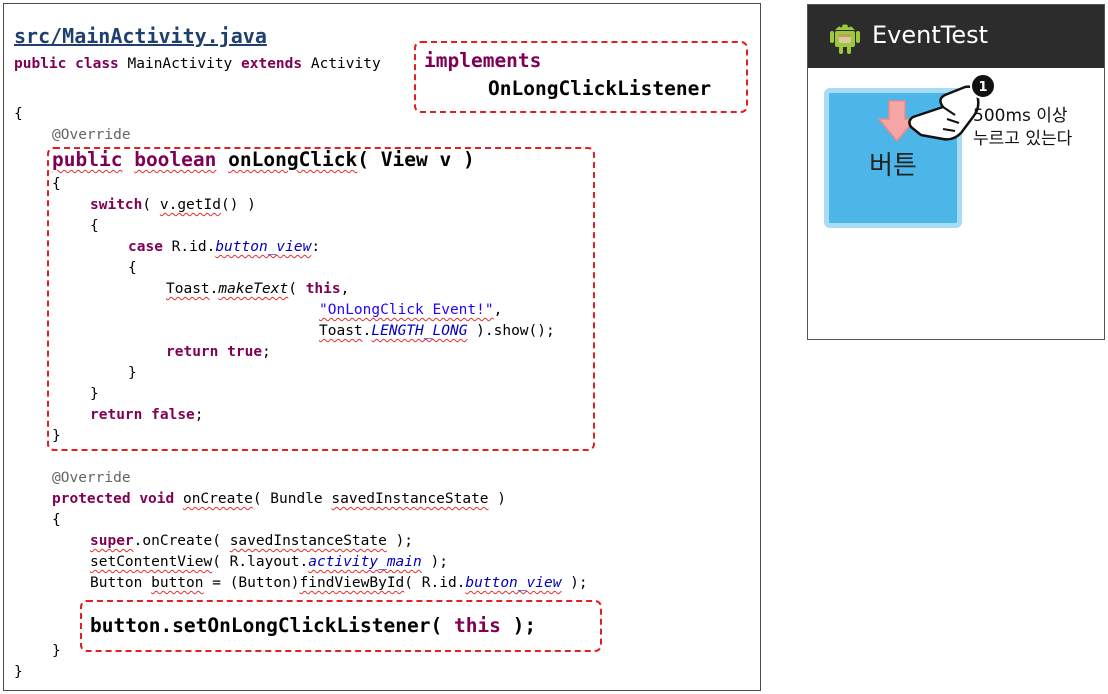 The height and width of the screenshot is (694, 1108). Describe the element at coordinates (956, 172) in the screenshot. I see `phone-screen: EventTest 버튼 1 500ms 이상 누르고 있는다` at that location.